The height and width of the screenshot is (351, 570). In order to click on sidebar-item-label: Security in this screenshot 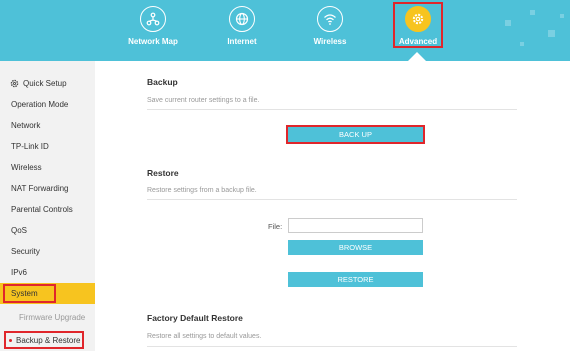, I will do `click(25, 251)`.